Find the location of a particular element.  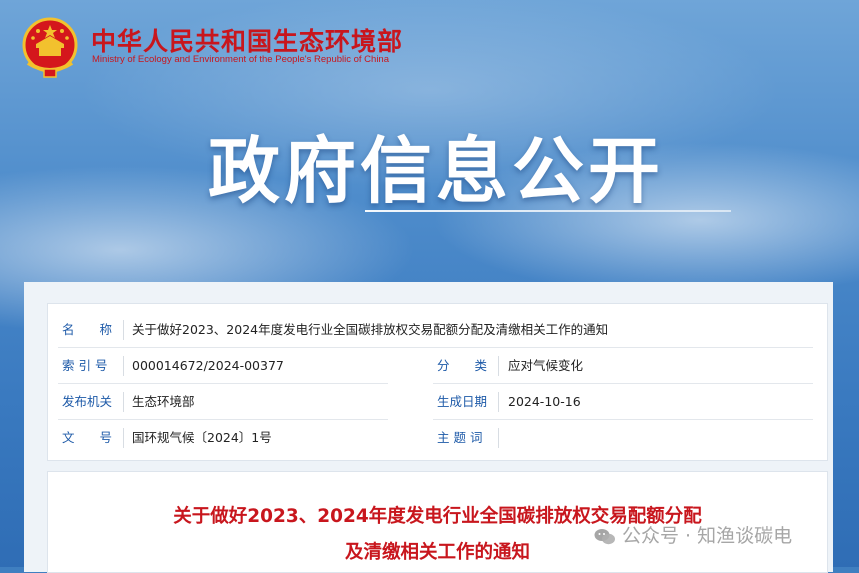

meta-category-value: 应对气候变化 is located at coordinates (546, 365).